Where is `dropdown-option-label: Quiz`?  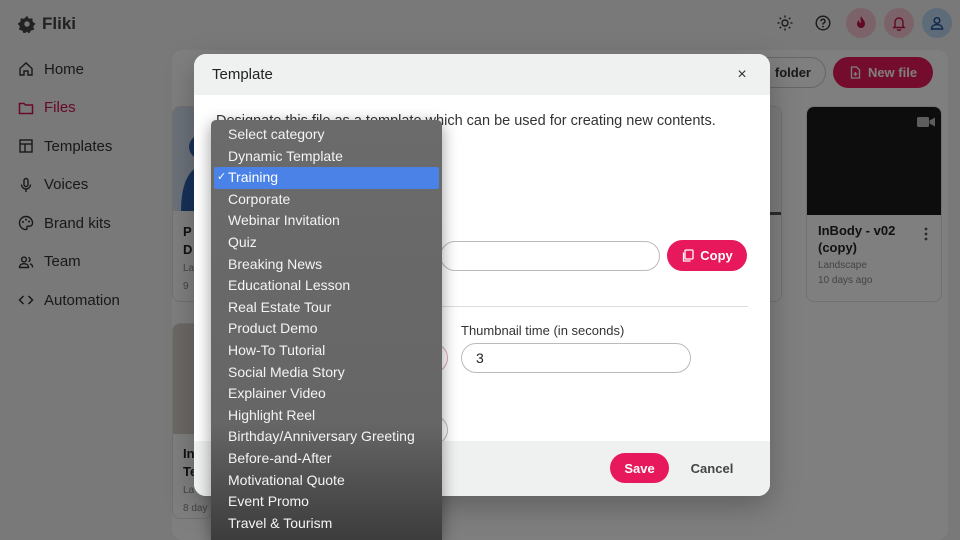 dropdown-option-label: Quiz is located at coordinates (242, 241).